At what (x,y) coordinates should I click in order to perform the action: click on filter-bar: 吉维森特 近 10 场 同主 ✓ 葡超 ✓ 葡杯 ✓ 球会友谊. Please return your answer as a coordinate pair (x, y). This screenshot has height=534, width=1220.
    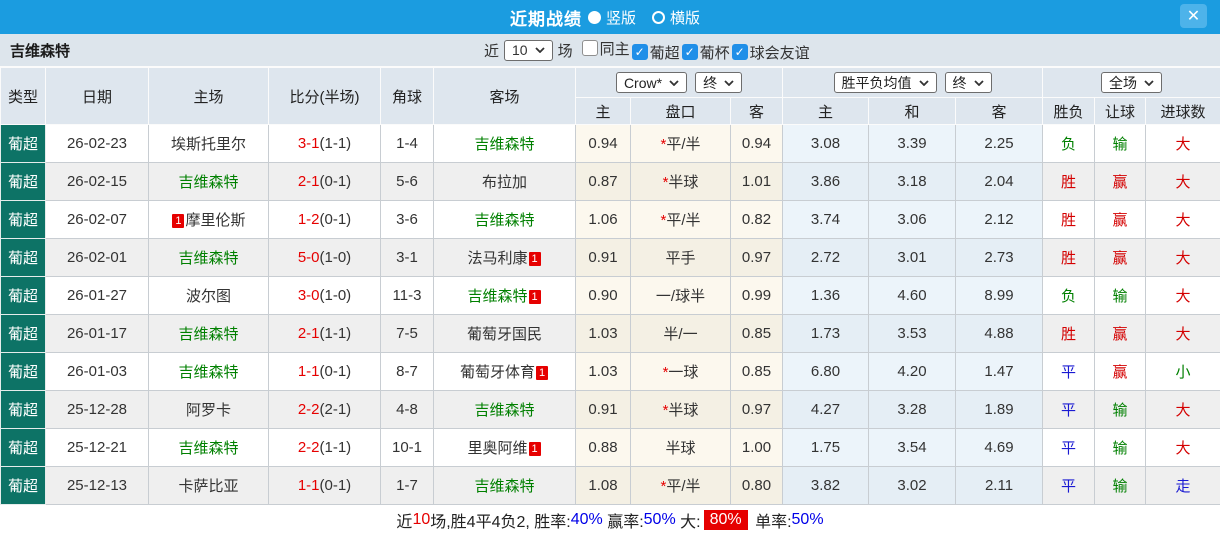
    Looking at the image, I should click on (610, 50).